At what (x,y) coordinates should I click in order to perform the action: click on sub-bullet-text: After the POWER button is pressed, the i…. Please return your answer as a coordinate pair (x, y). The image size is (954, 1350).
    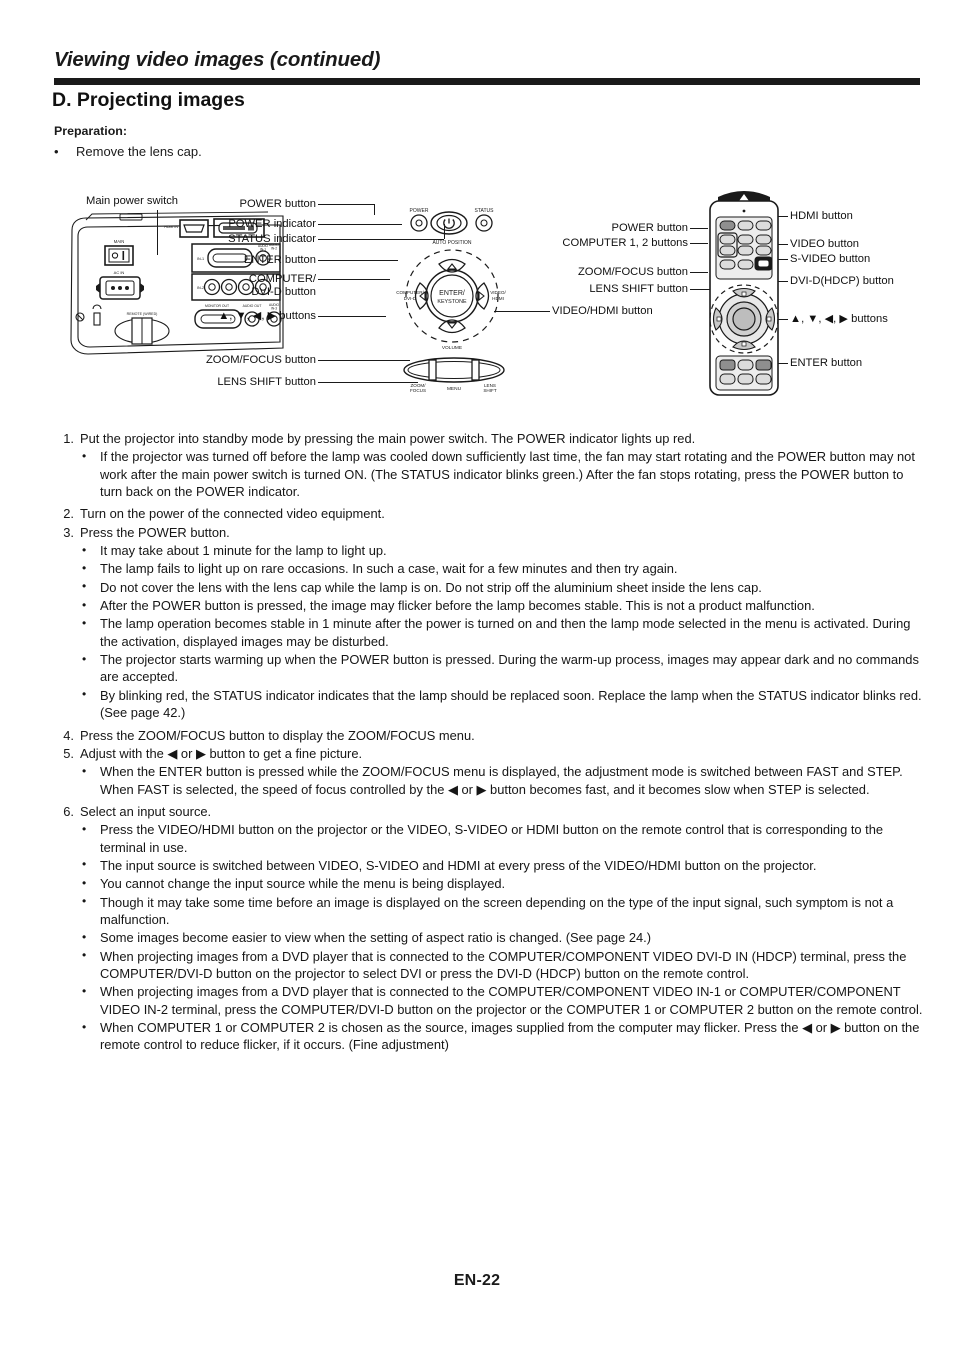
    Looking at the image, I should click on (457, 606).